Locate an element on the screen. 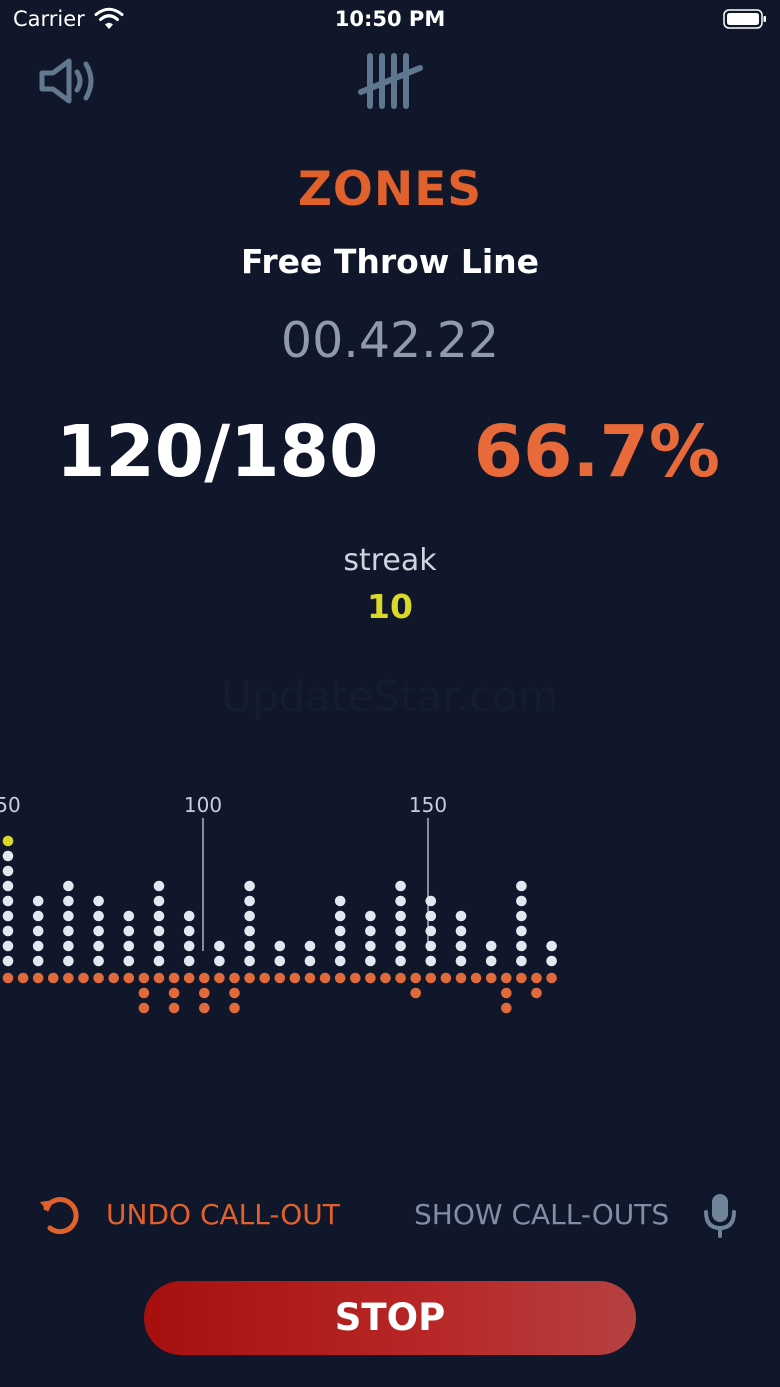  streak-value: 10 is located at coordinates (390, 606).